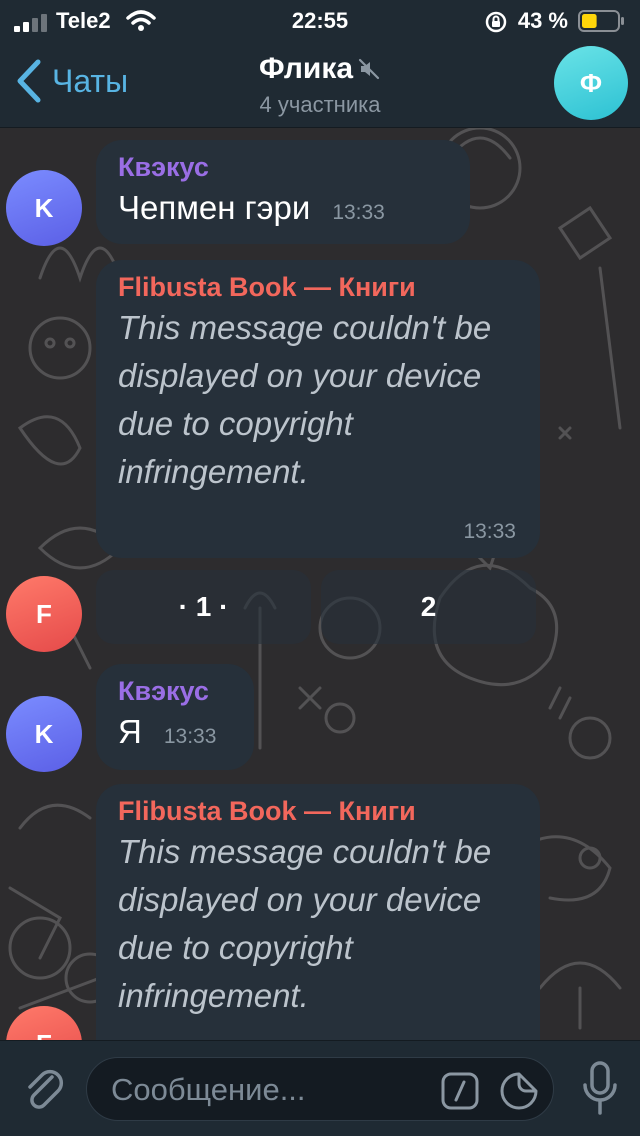 The image size is (640, 1136). Describe the element at coordinates (369, 69) in the screenshot. I see `mute-icon` at that location.